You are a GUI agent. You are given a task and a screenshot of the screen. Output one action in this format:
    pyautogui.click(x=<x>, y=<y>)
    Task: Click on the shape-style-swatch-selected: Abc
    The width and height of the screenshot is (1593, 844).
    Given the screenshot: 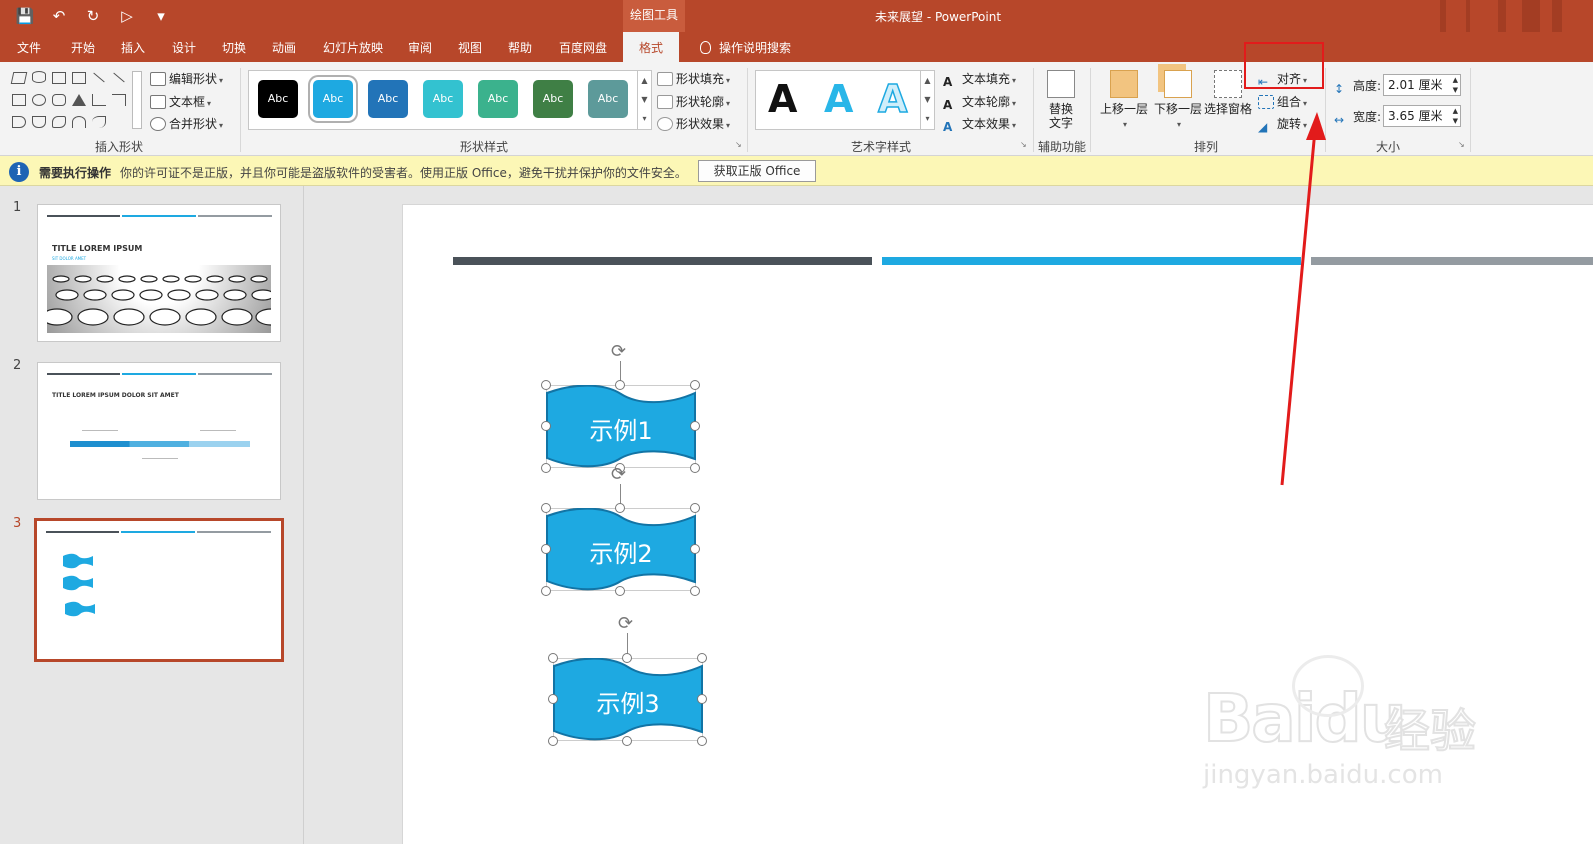 What is the action you would take?
    pyautogui.click(x=333, y=99)
    